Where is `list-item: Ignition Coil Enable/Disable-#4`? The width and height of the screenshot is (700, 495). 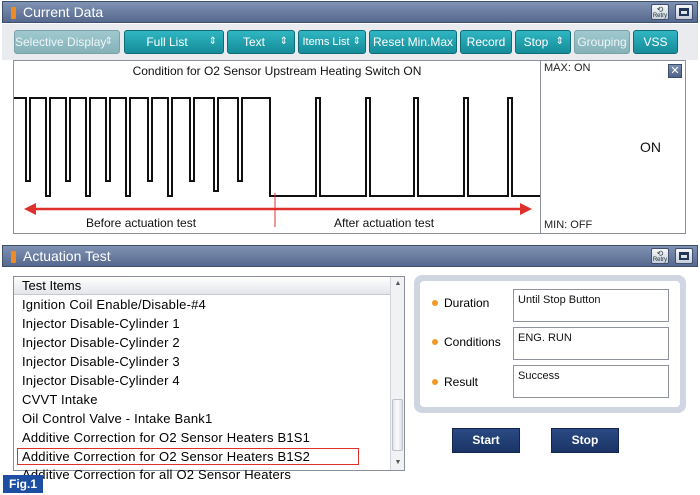 list-item: Ignition Coil Enable/Disable-#4 is located at coordinates (114, 304).